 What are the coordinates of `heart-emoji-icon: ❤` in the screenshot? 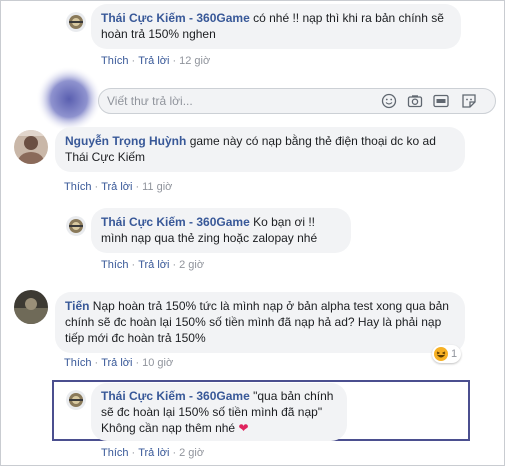 It's located at (243, 428).